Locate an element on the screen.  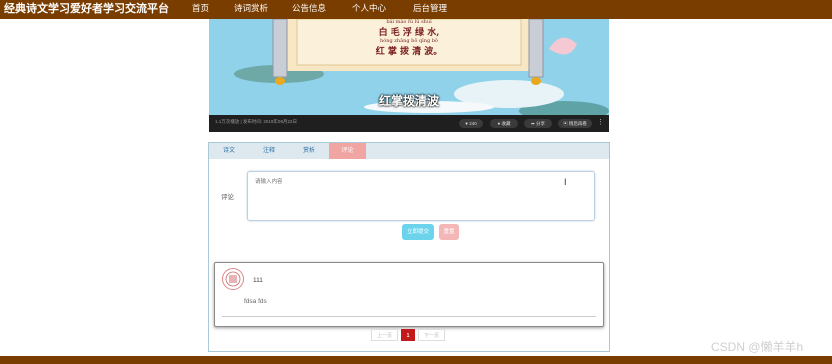
page-1-button: 1 is located at coordinates (408, 335).